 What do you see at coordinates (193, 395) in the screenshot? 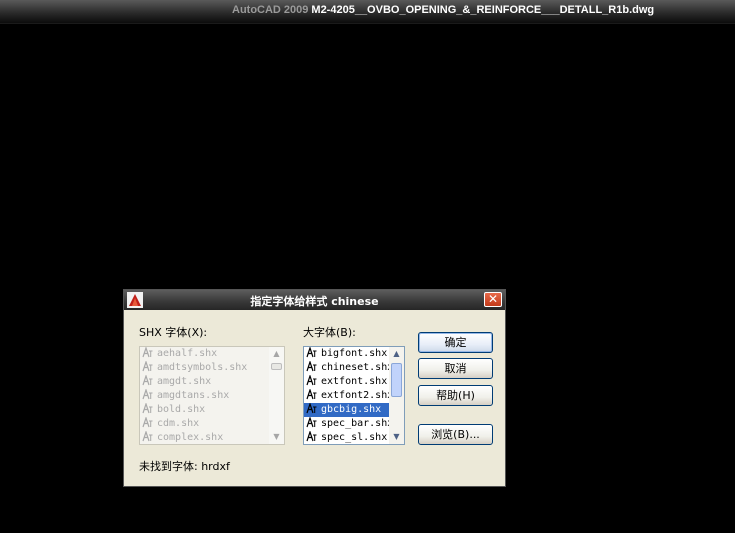
I see `font-name: amgdtans.shx` at bounding box center [193, 395].